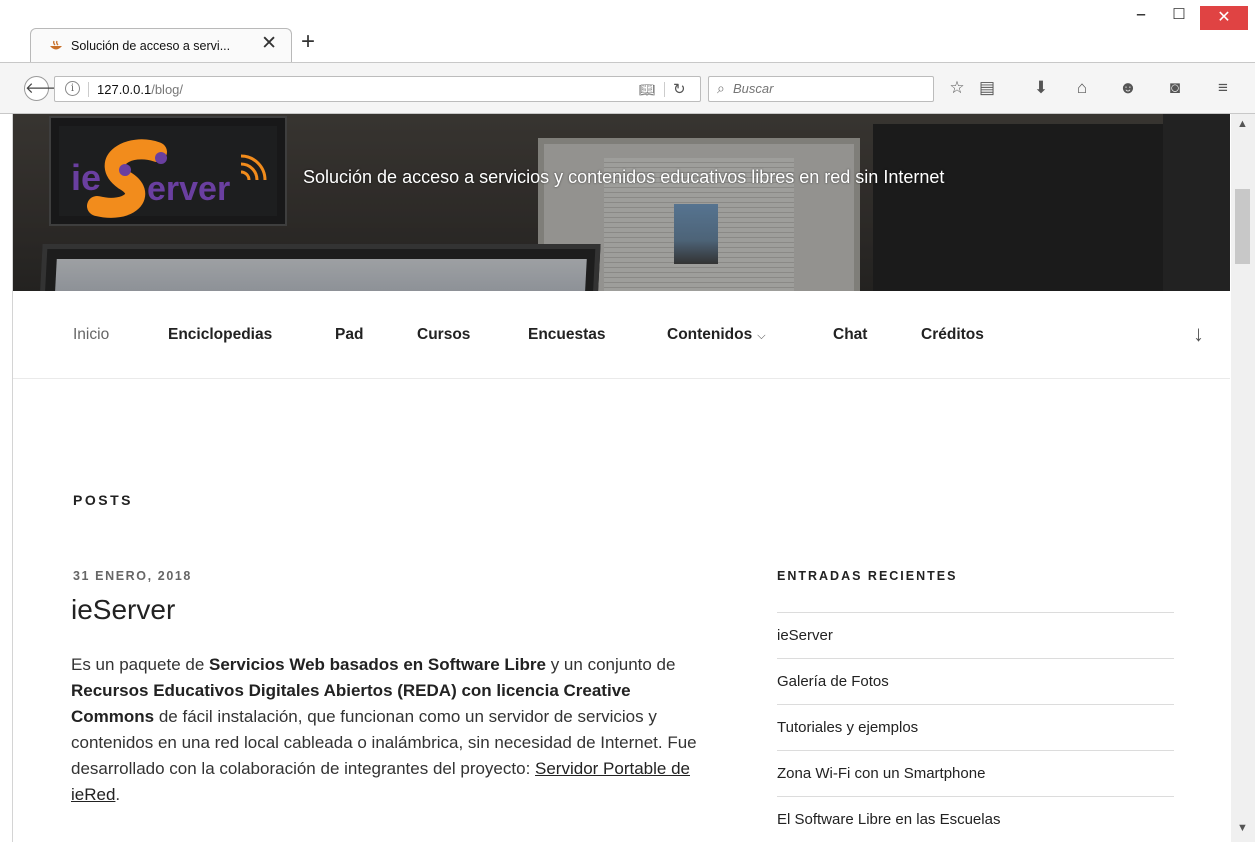 The image size is (1255, 842). Describe the element at coordinates (987, 88) in the screenshot. I see `bookmarks-library-icon: ▤` at that location.